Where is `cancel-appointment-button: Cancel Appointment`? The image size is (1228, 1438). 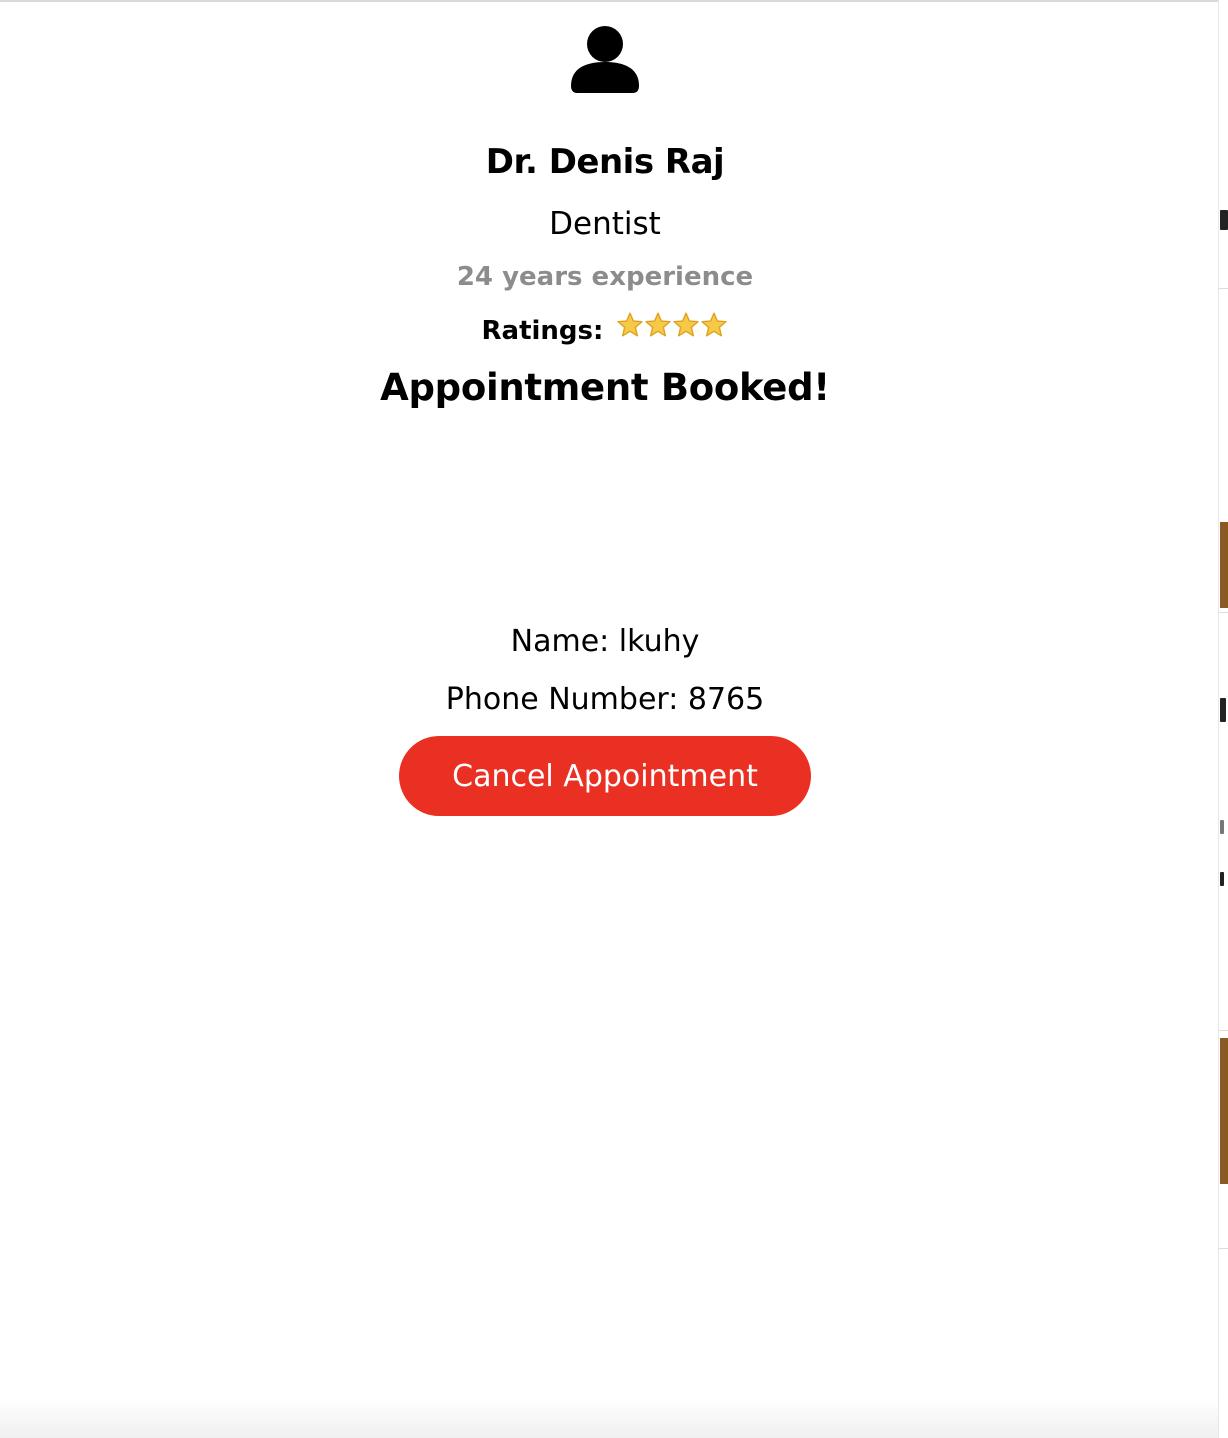
cancel-appointment-button: Cancel Appointment is located at coordinates (605, 776).